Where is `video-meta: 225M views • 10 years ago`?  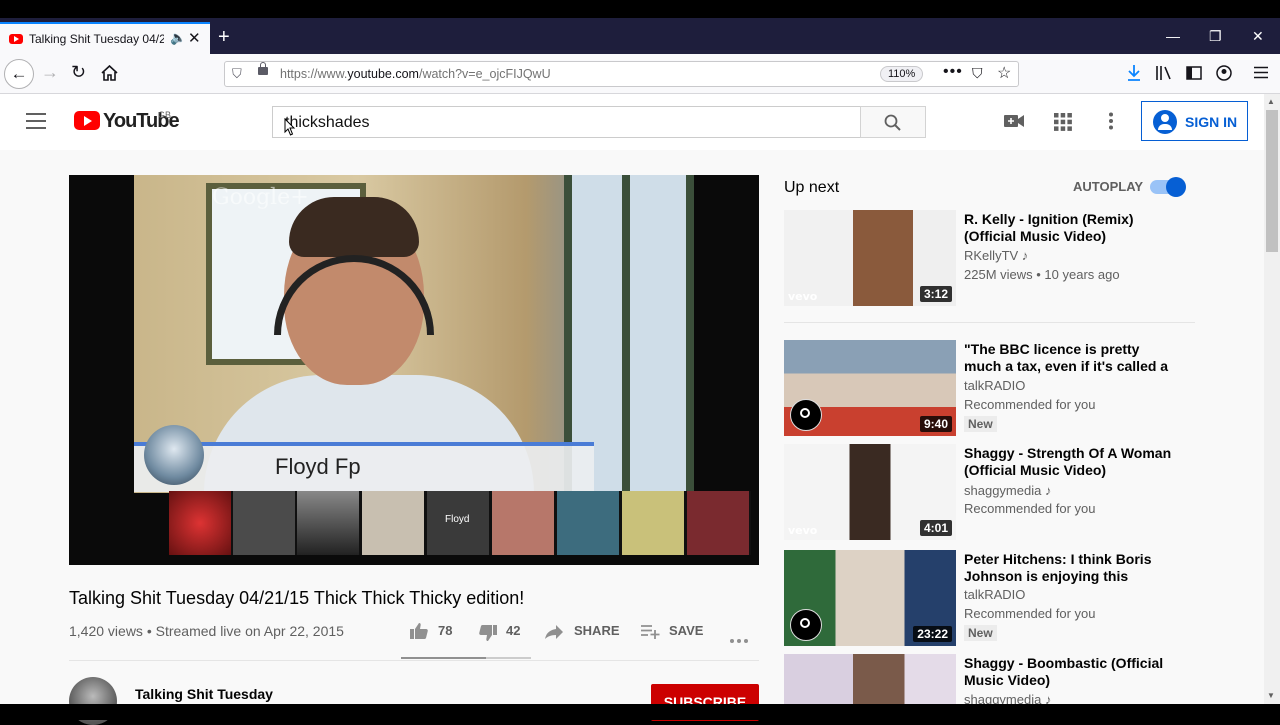
video-meta: 225M views • 10 years ago is located at coordinates (1042, 274).